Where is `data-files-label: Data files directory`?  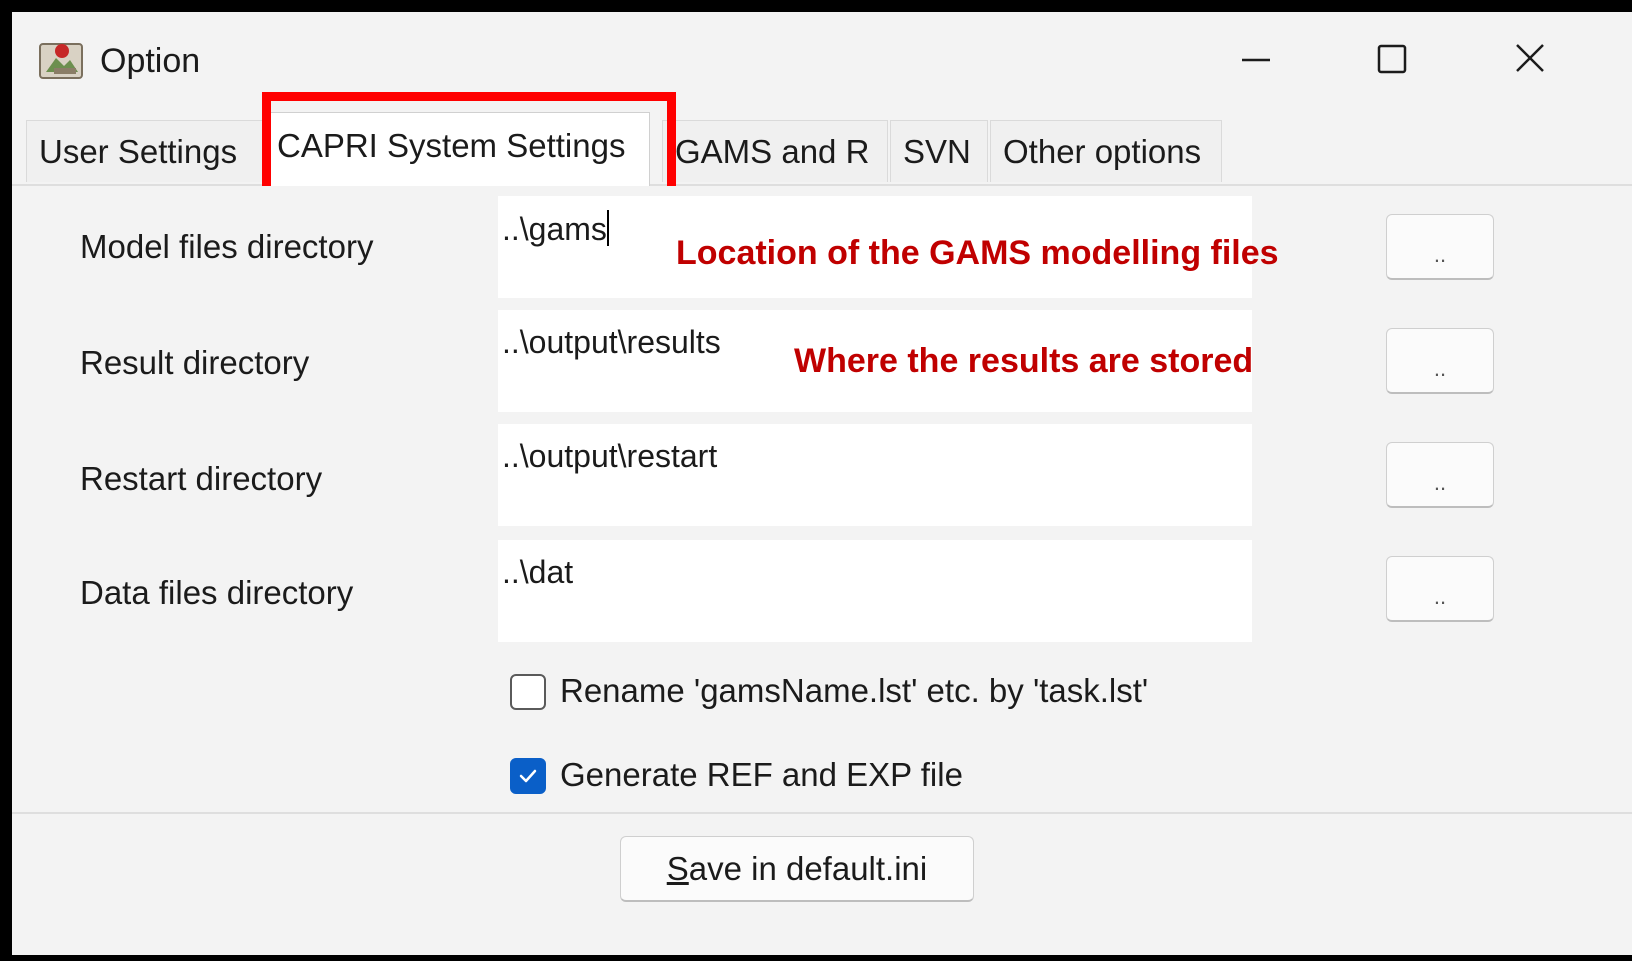
data-files-label: Data files directory is located at coordinates (217, 592).